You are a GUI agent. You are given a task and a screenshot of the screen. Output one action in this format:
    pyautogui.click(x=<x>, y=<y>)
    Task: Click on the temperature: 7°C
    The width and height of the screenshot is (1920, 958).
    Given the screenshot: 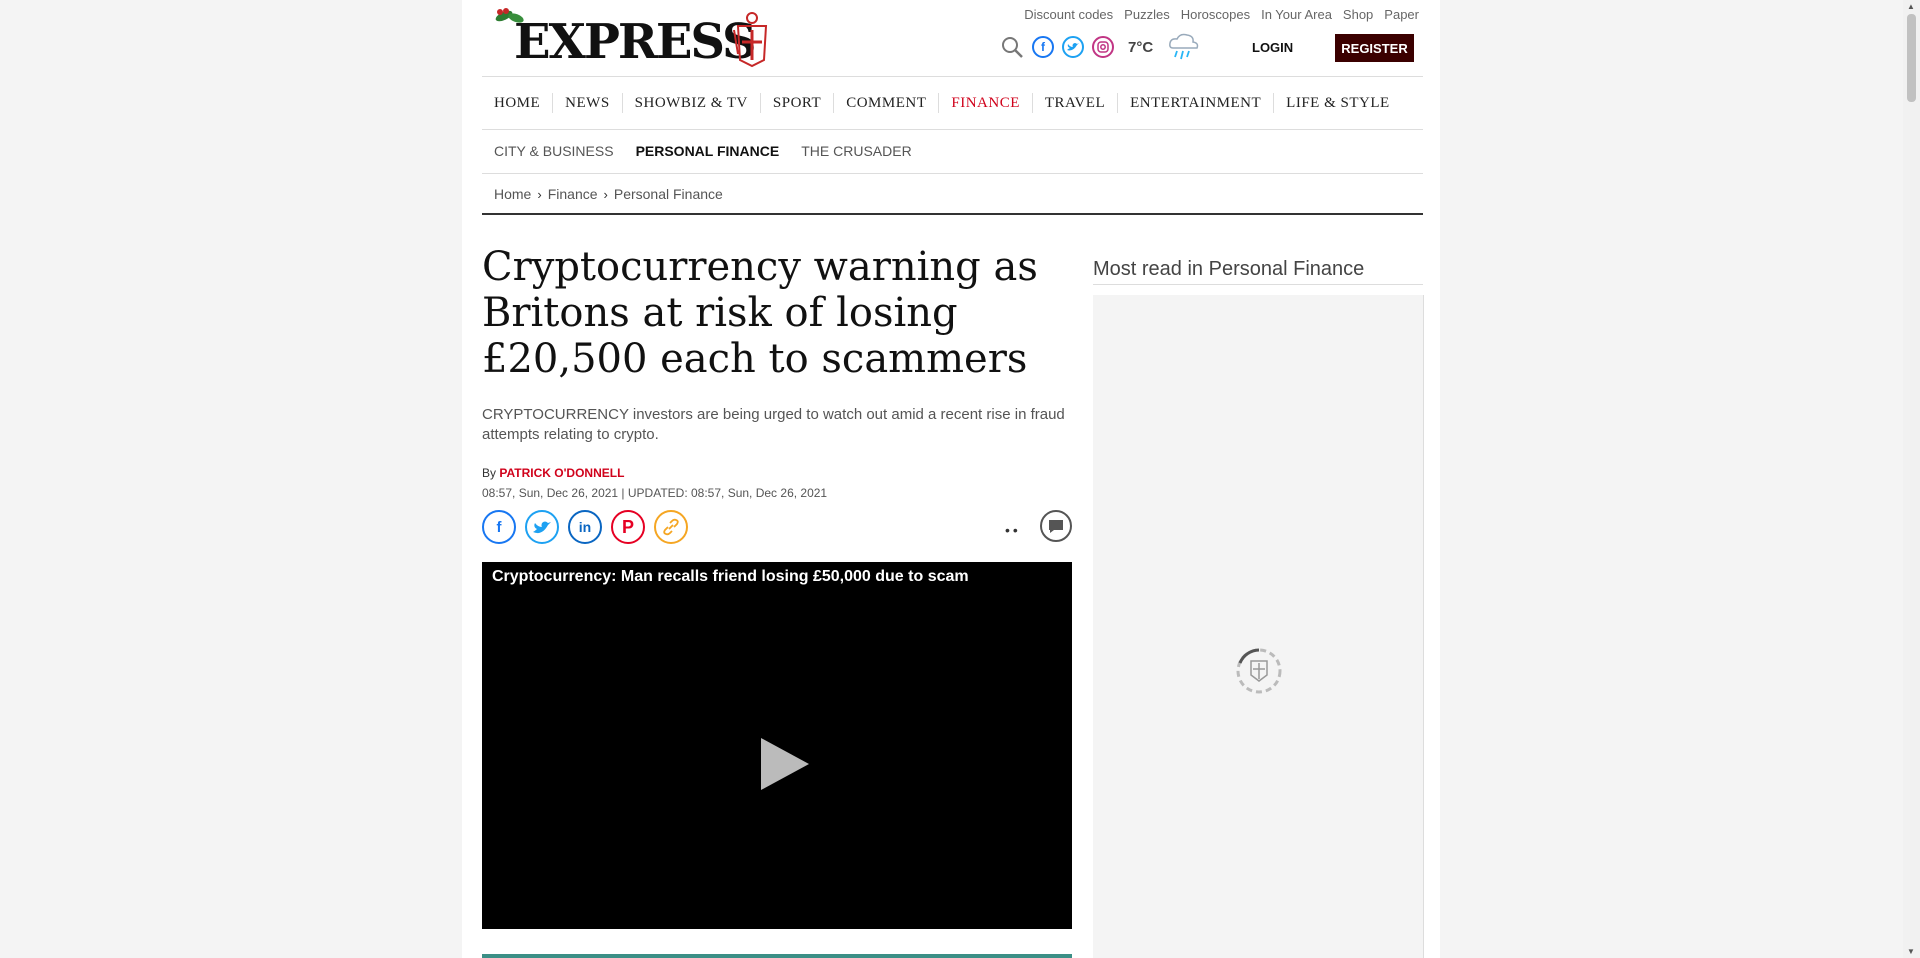 What is the action you would take?
    pyautogui.click(x=1141, y=47)
    